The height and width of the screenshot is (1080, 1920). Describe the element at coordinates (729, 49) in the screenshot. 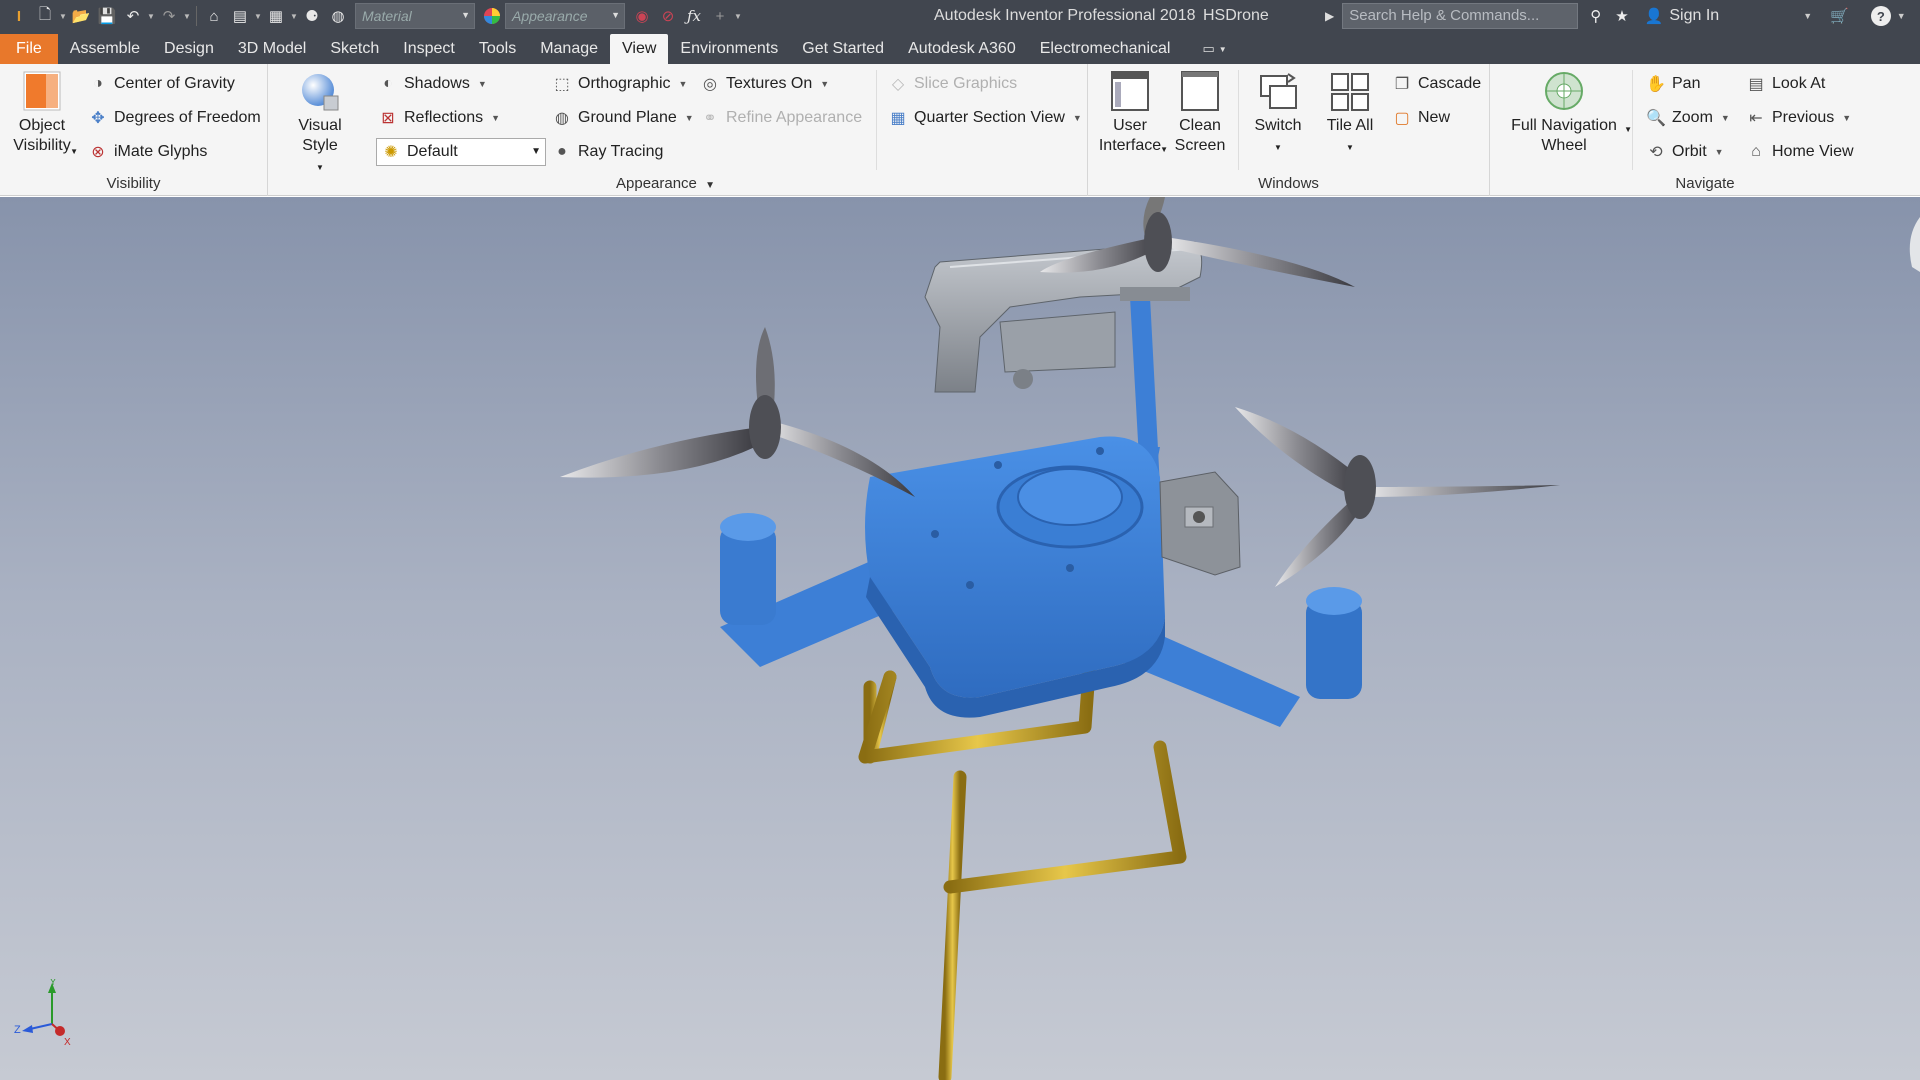

I see `tab-environments: Environments` at that location.